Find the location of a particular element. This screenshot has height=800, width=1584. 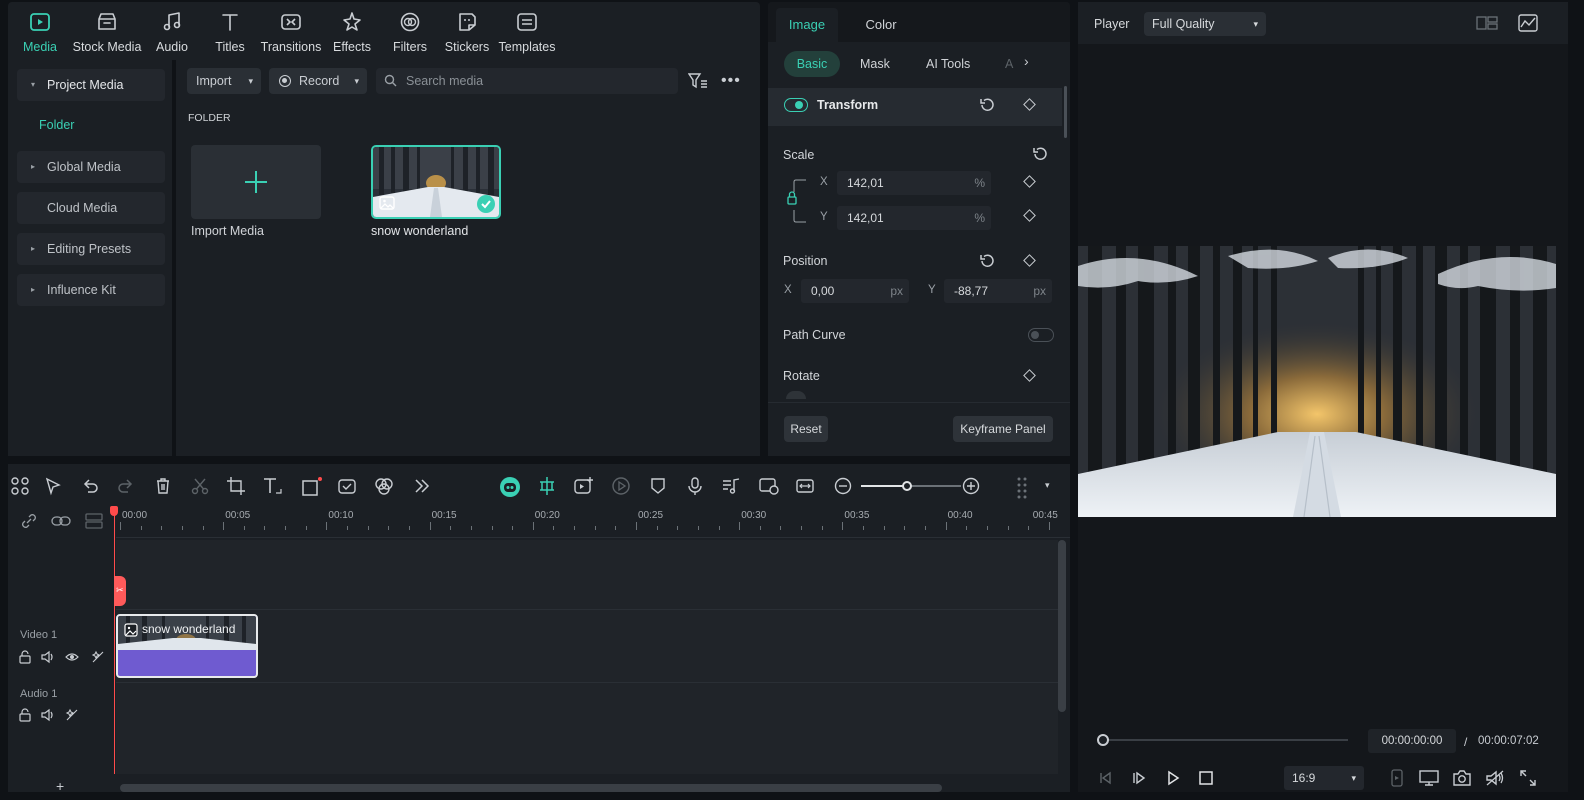

scrollbar-thumb is located at coordinates (1065, 112).